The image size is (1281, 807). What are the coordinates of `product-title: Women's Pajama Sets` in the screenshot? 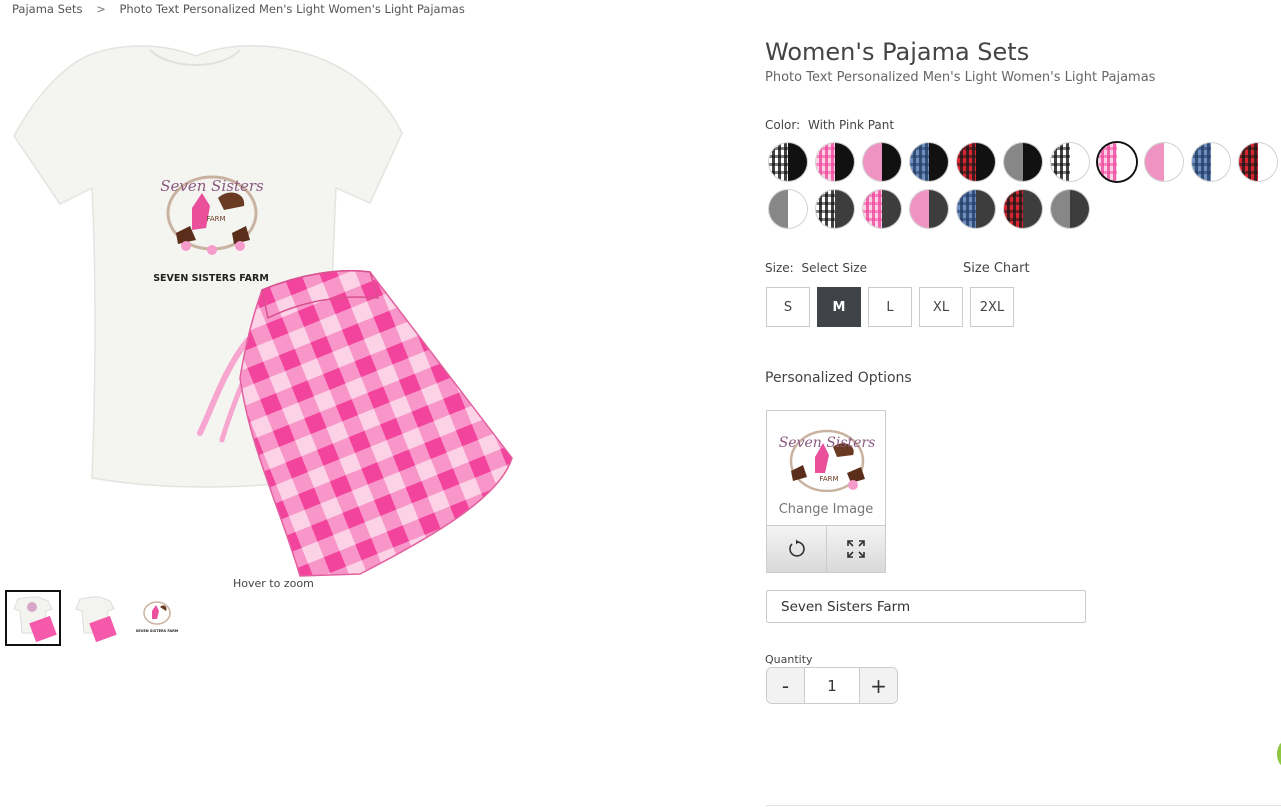 It's located at (897, 52).